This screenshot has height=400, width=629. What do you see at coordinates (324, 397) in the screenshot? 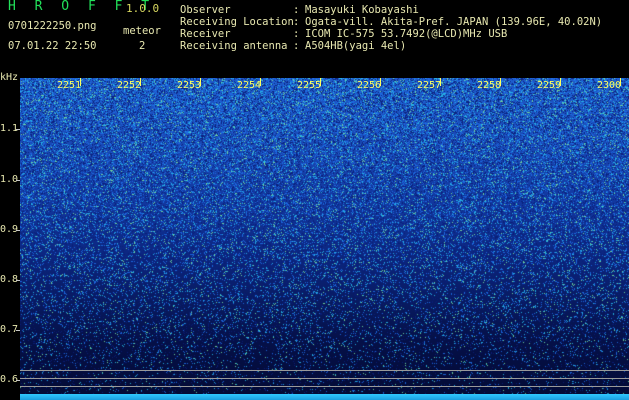
I see `signal-baseline` at bounding box center [324, 397].